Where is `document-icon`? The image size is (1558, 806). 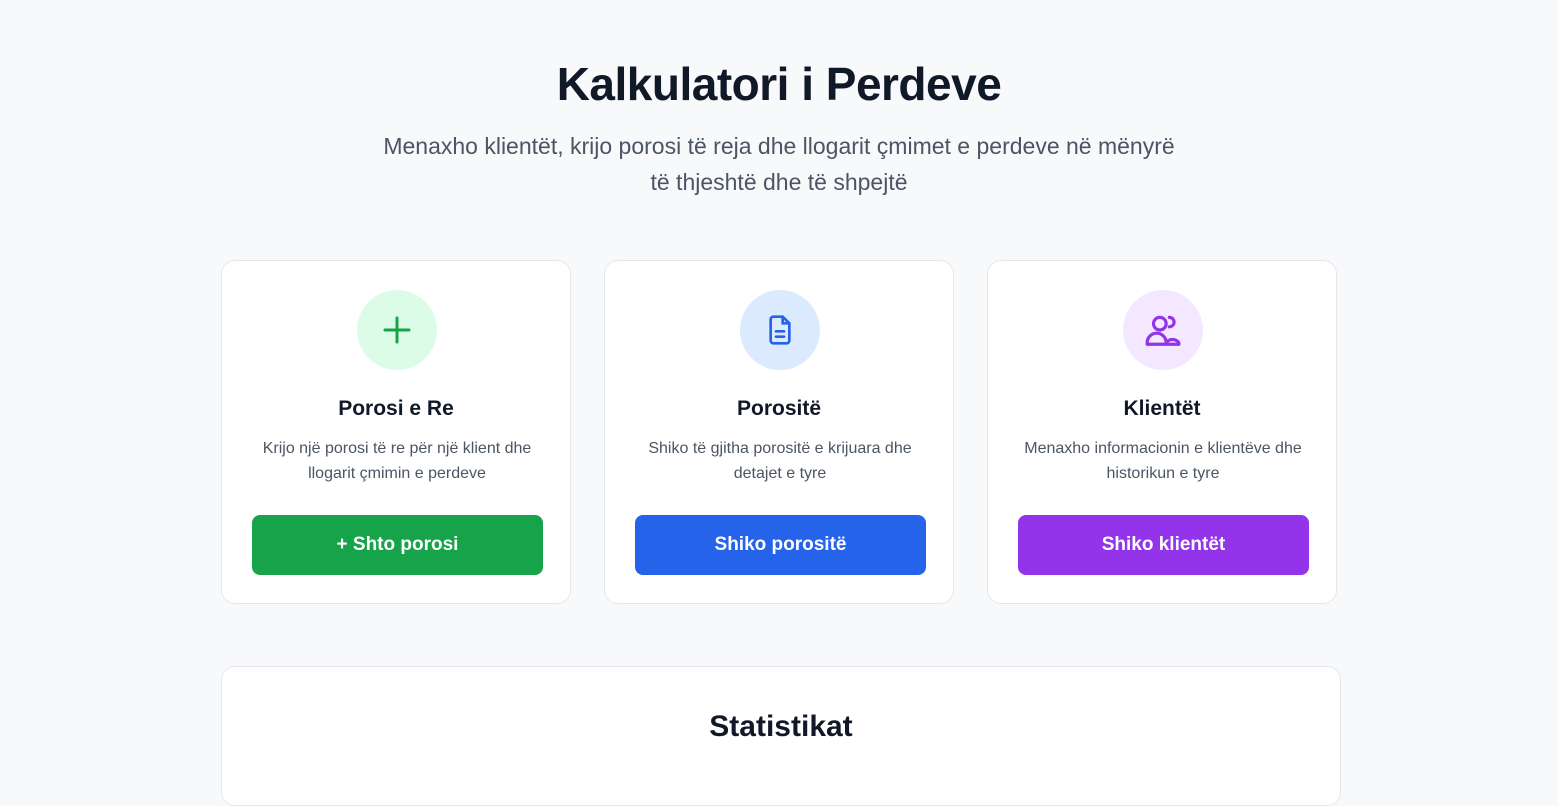 document-icon is located at coordinates (780, 330).